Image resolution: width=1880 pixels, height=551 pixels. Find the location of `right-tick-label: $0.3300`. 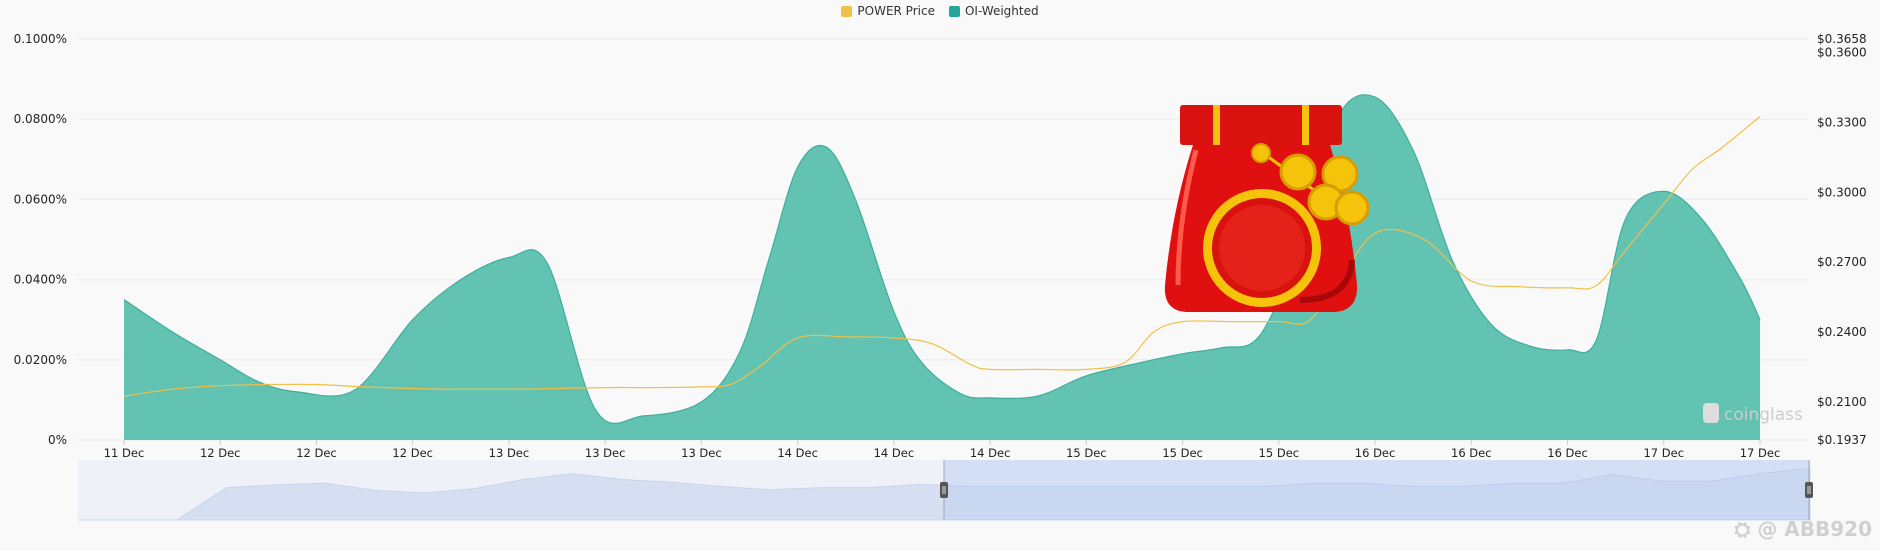

right-tick-label: $0.3300 is located at coordinates (1842, 122).